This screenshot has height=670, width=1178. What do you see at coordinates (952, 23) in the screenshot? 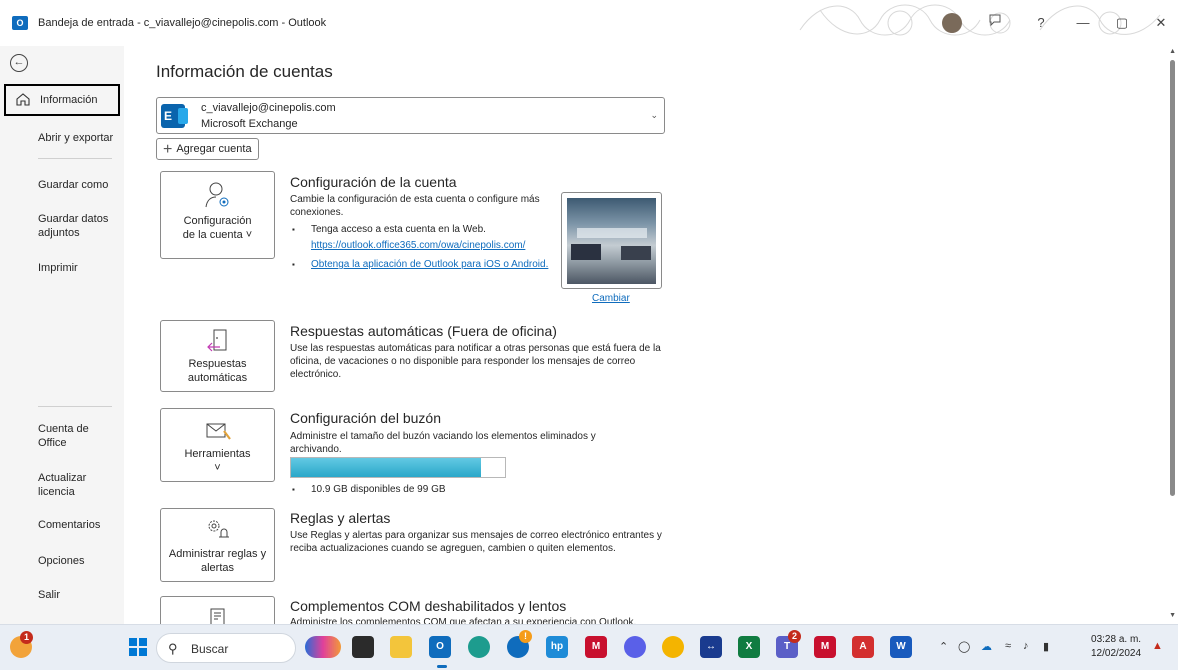
I see `profile-avatar` at bounding box center [952, 23].